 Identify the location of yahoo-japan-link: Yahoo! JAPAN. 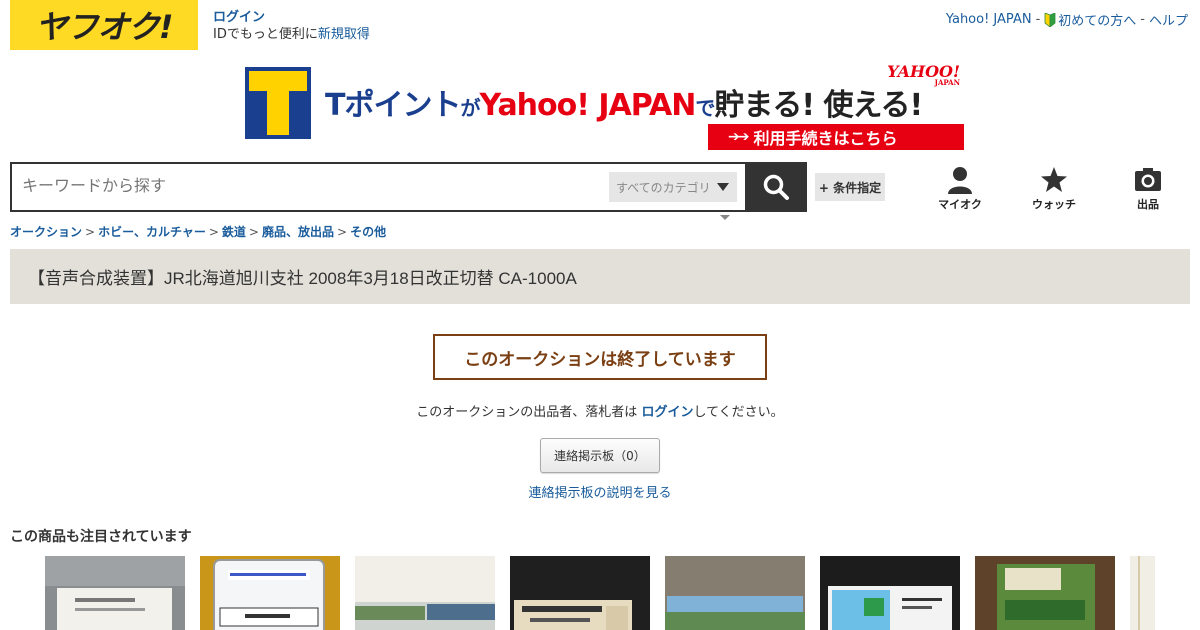
(989, 19).